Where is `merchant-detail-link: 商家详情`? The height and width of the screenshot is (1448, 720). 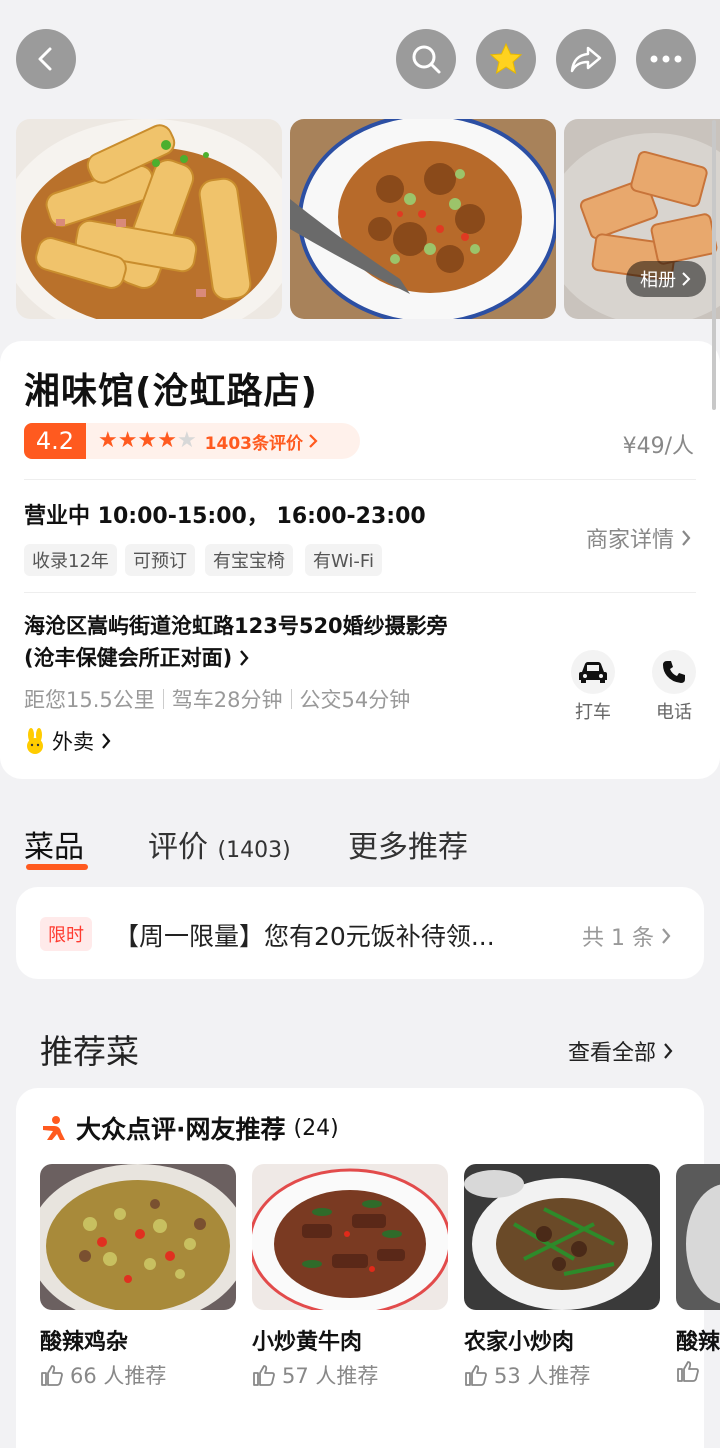 merchant-detail-link: 商家详情 is located at coordinates (639, 538).